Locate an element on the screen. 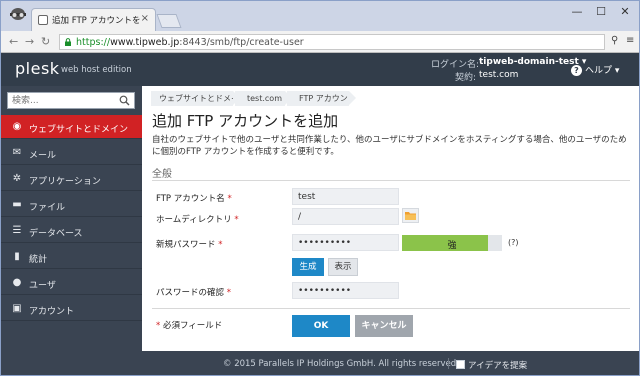  sidebar-item: ◉ ウェブサイトとドメイン is located at coordinates (71, 127).